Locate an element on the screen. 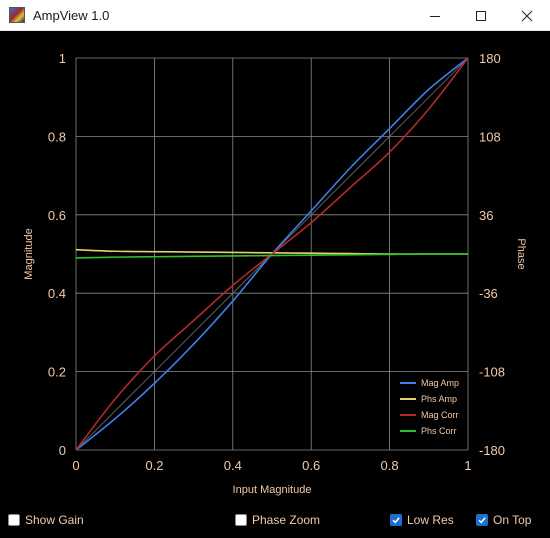  legend-label: Phs Amp is located at coordinates (439, 399).